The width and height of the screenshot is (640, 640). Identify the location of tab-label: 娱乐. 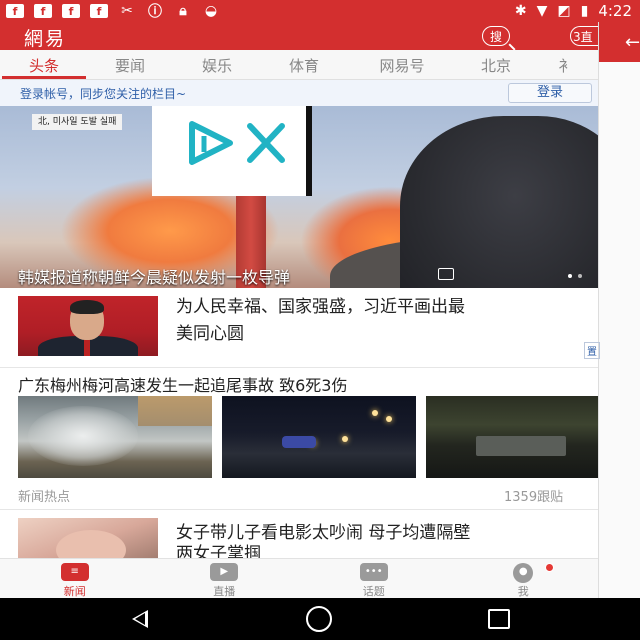
(216, 66).